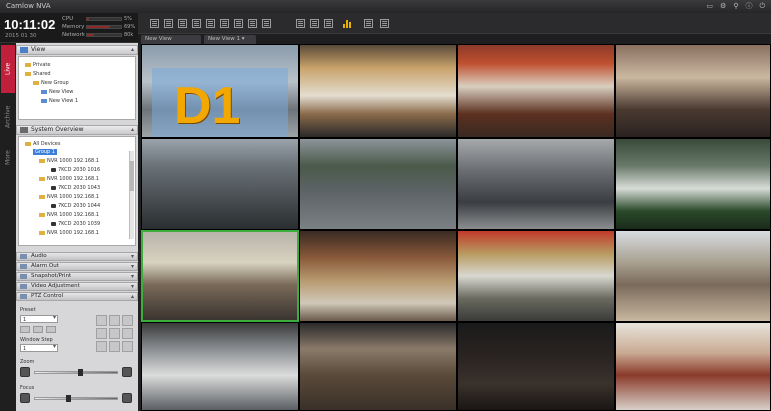  What do you see at coordinates (75, 170) in the screenshot?
I see `tree-item-camera: 7KCD 2030 1016` at bounding box center [75, 170].